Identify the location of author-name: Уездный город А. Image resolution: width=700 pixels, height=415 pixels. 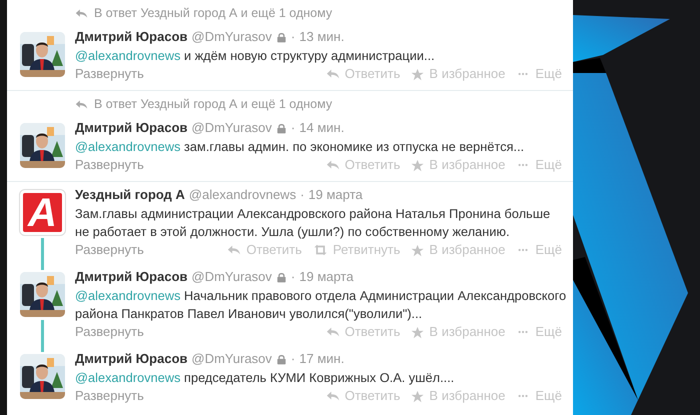
(130, 195).